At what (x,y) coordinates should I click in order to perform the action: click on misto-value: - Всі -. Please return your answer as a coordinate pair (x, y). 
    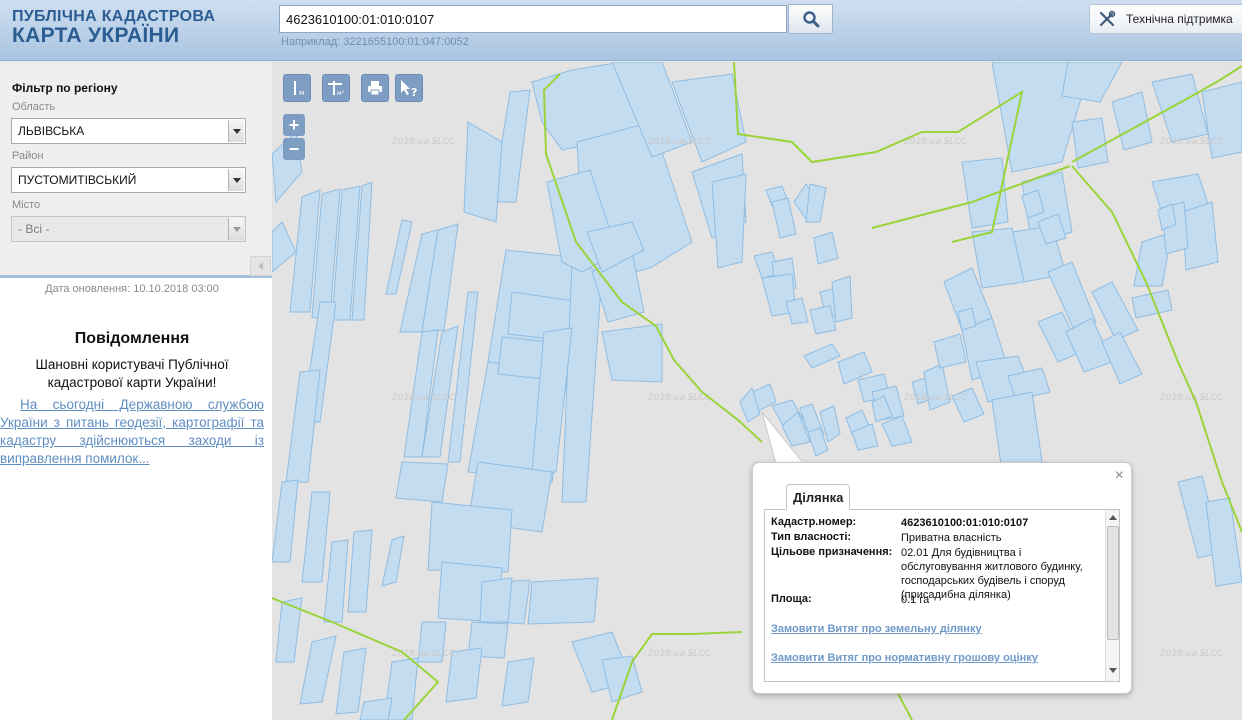
    Looking at the image, I should click on (34, 229).